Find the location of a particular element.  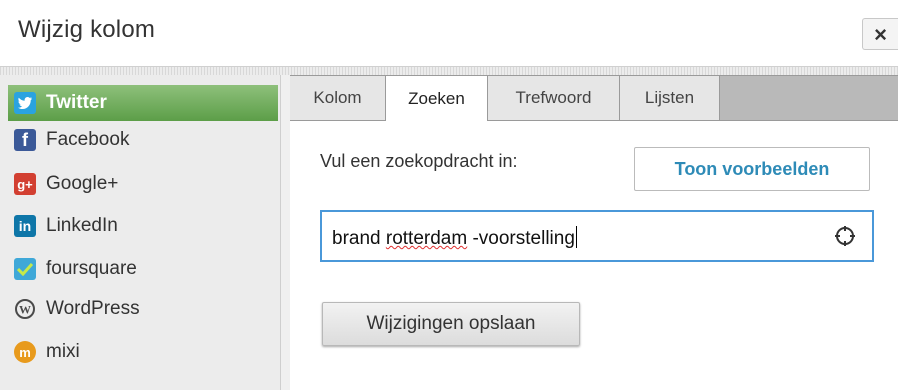

google-plus-icon: g+ is located at coordinates (25, 184).